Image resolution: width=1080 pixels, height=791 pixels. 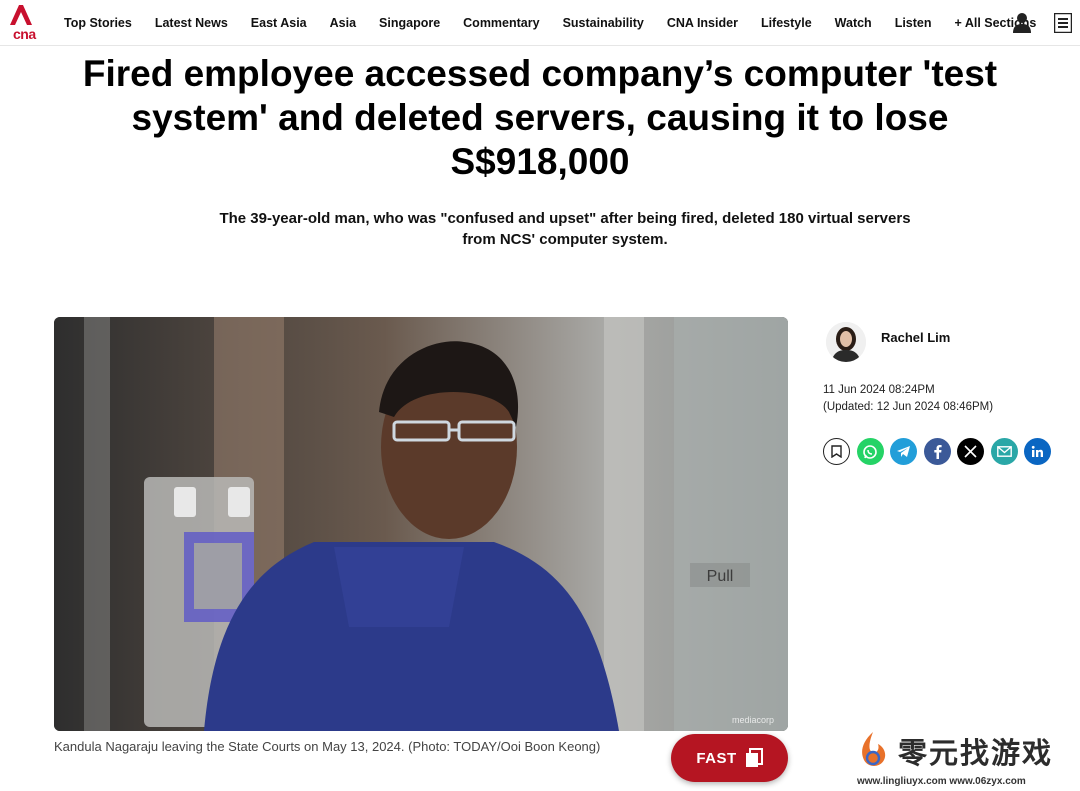 I want to click on x-icon, so click(x=970, y=451).